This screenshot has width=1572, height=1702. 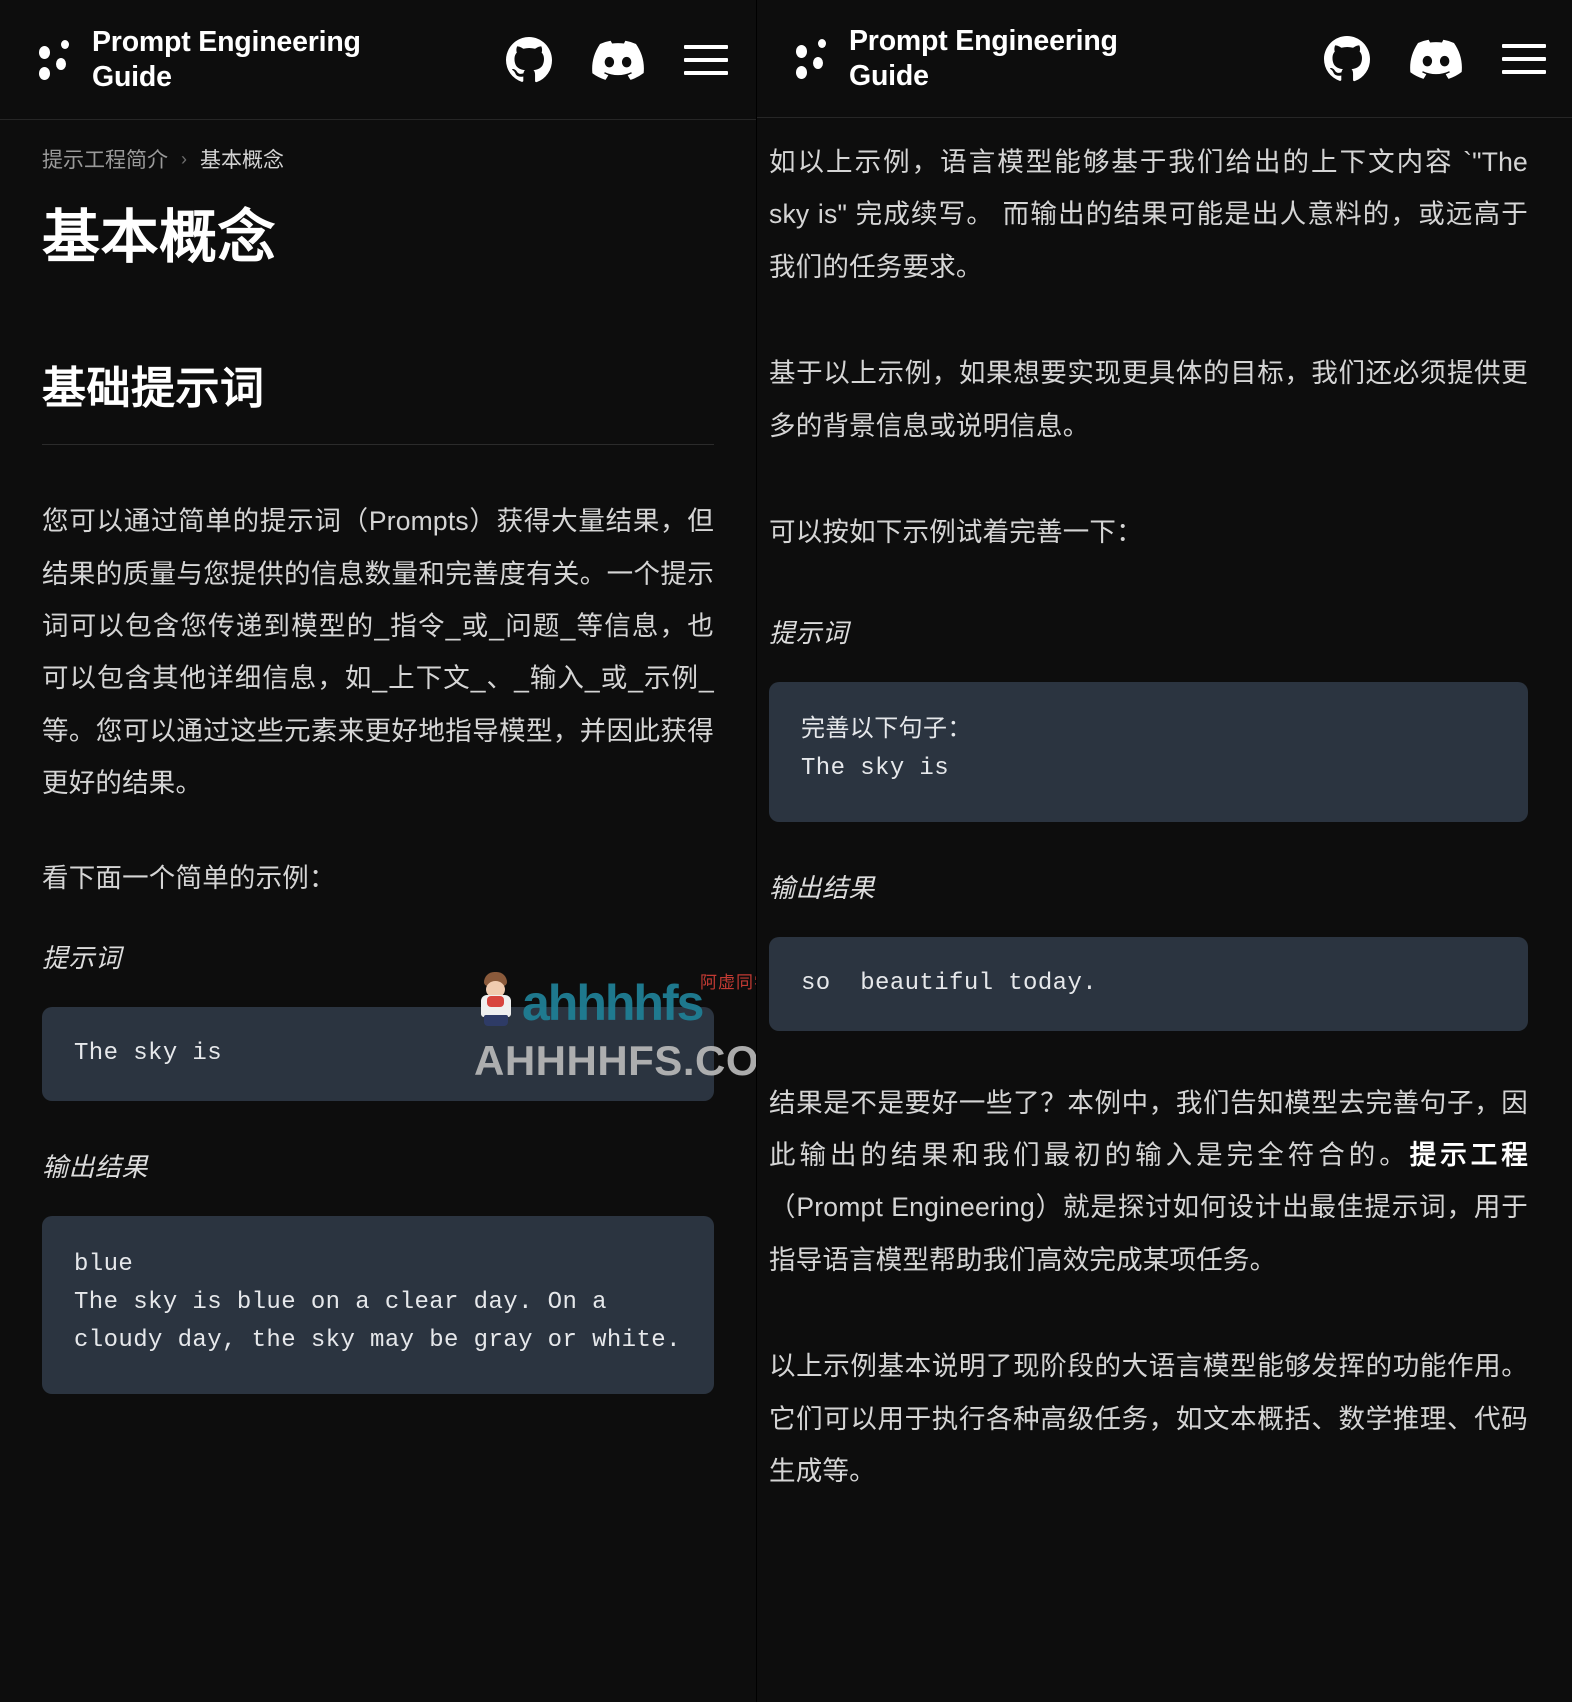 I want to click on breadcrumb-current: 基本概念, so click(x=242, y=160).